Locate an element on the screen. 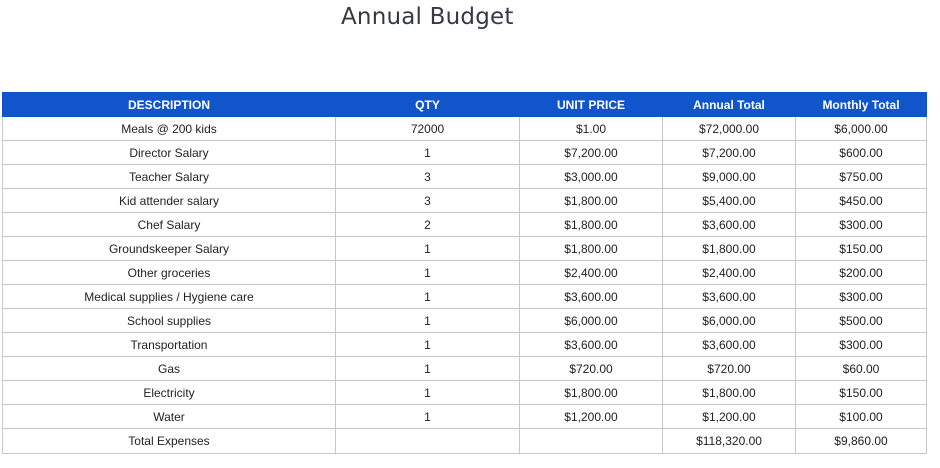 The image size is (940, 468). cell-description: Total Expenses is located at coordinates (169, 441).